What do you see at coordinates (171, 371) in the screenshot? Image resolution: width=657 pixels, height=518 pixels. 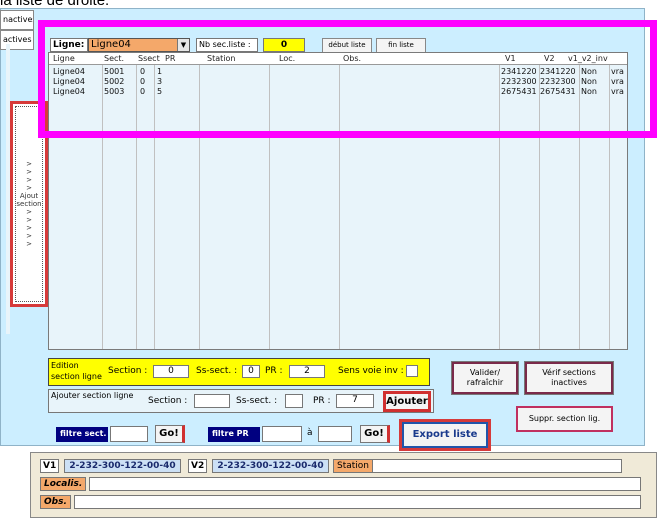 I see `section-input: 0` at bounding box center [171, 371].